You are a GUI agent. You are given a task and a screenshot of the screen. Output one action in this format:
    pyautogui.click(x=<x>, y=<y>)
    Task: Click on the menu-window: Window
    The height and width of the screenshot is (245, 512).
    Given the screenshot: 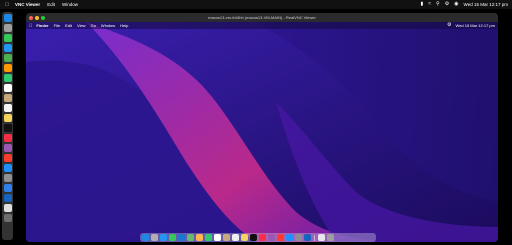 What is the action you would take?
    pyautogui.click(x=70, y=4)
    